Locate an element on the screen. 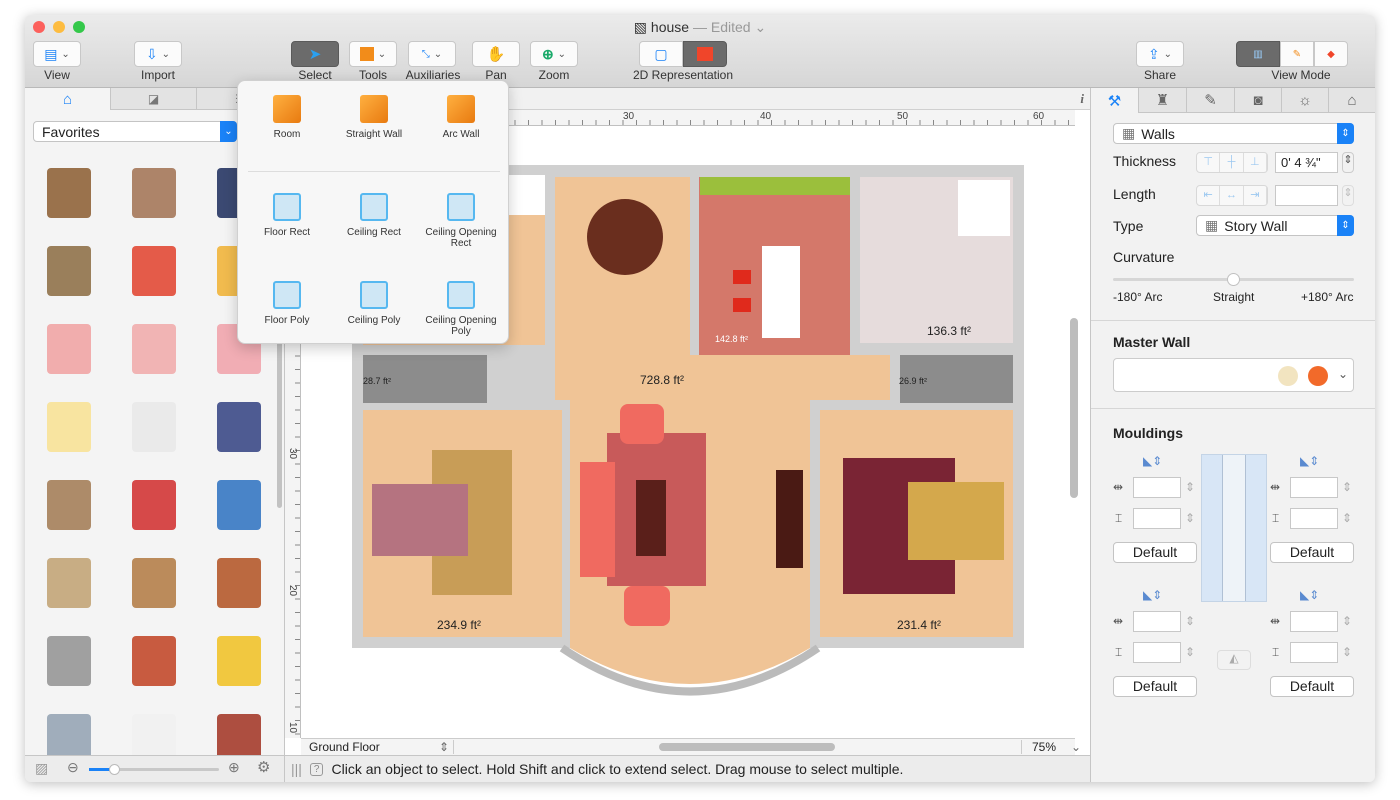 The image size is (1400, 800). thickness-alignment: ⊤ ┼ ⊥ is located at coordinates (1232, 162).